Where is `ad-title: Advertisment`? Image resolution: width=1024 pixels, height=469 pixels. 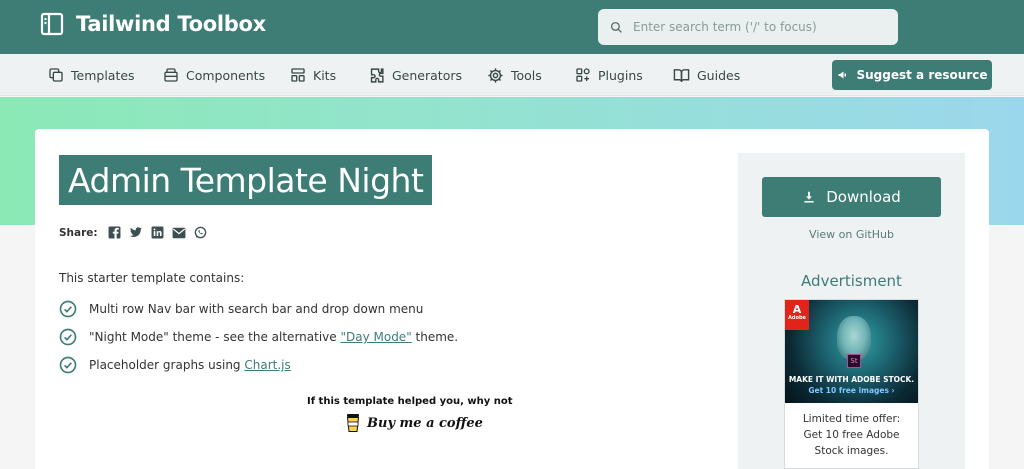 ad-title: Advertisment is located at coordinates (851, 281).